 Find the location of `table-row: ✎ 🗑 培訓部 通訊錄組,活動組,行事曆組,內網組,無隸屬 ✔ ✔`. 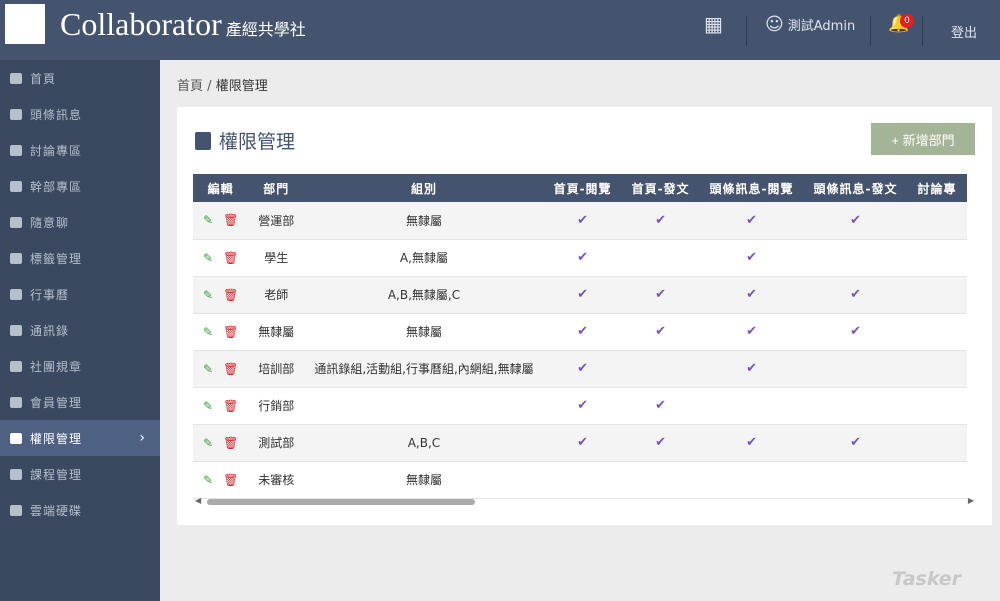

table-row: ✎ 🗑 培訓部 通訊錄組,活動組,行事曆組,內網組,無隸屬 ✔ ✔ is located at coordinates (580, 369).